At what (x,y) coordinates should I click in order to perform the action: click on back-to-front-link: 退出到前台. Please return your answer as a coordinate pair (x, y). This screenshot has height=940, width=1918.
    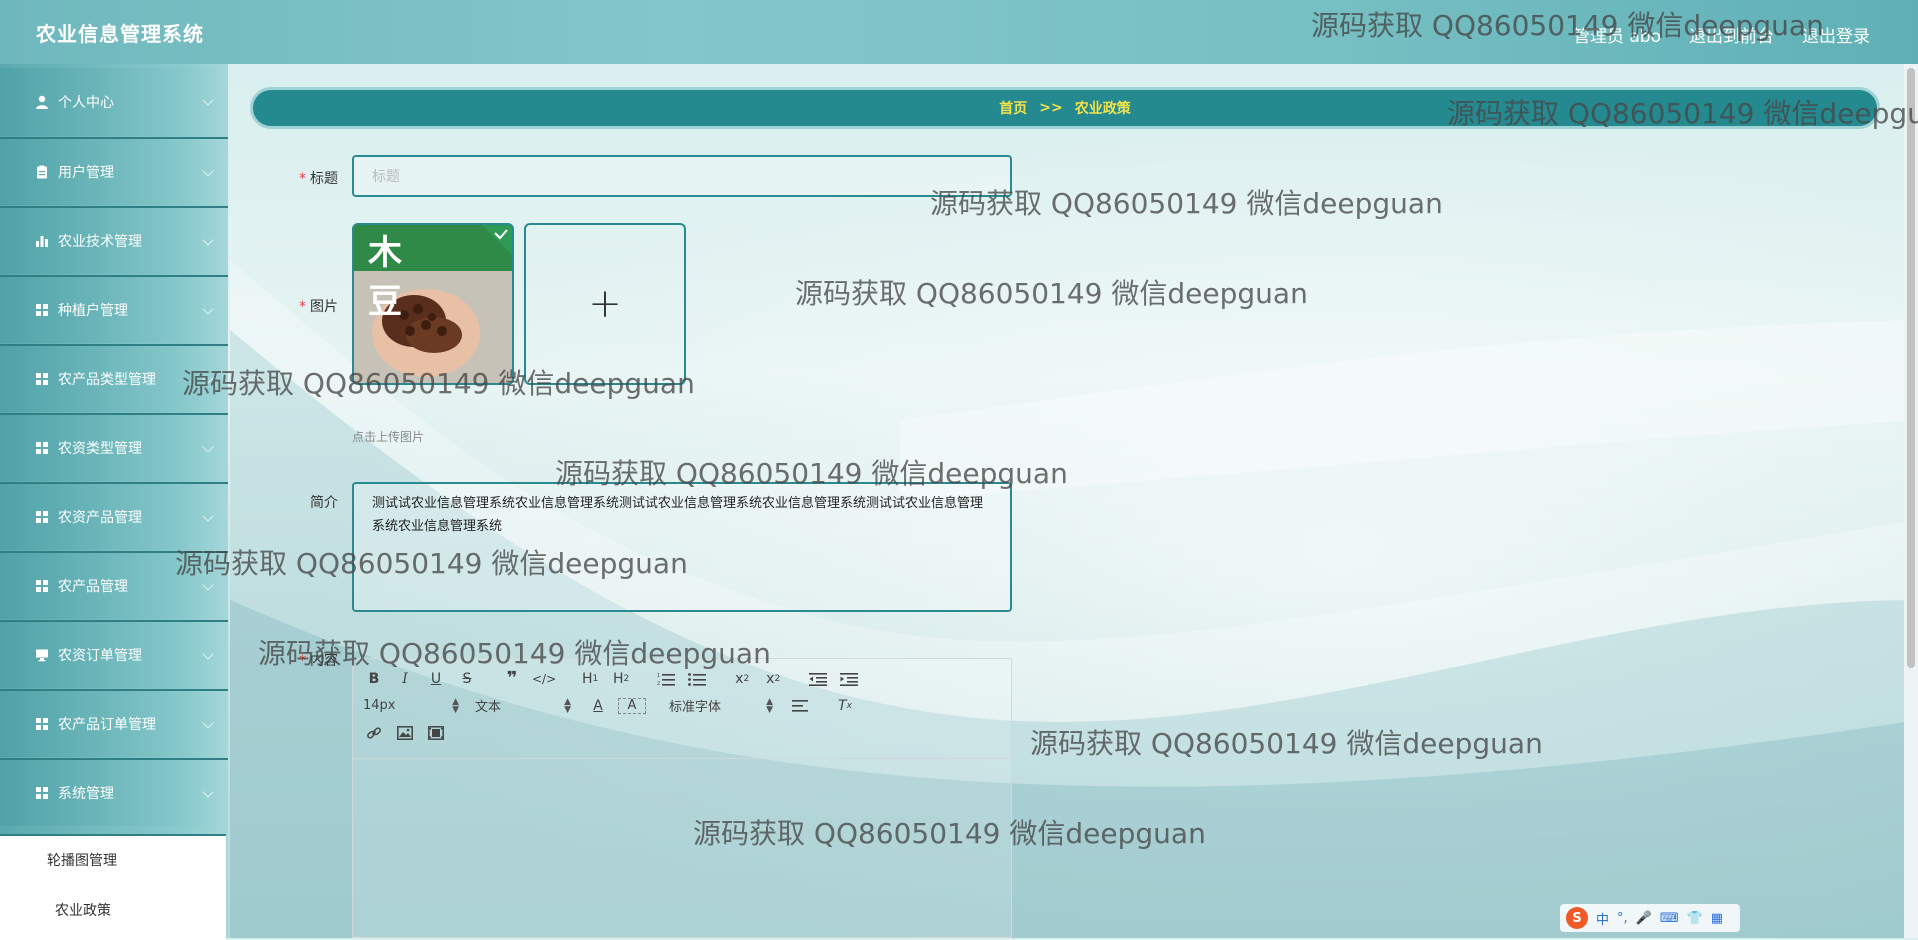
    Looking at the image, I should click on (1731, 34).